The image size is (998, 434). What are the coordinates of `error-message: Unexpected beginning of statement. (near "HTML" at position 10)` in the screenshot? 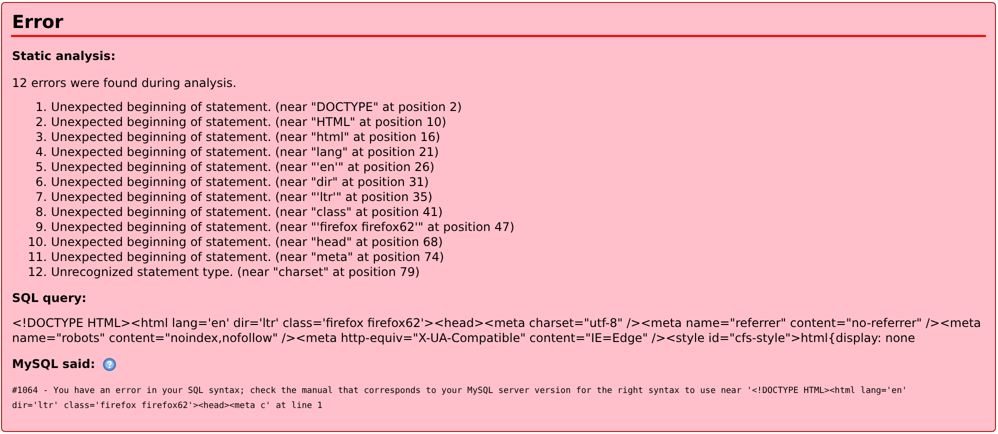 It's located at (248, 122).